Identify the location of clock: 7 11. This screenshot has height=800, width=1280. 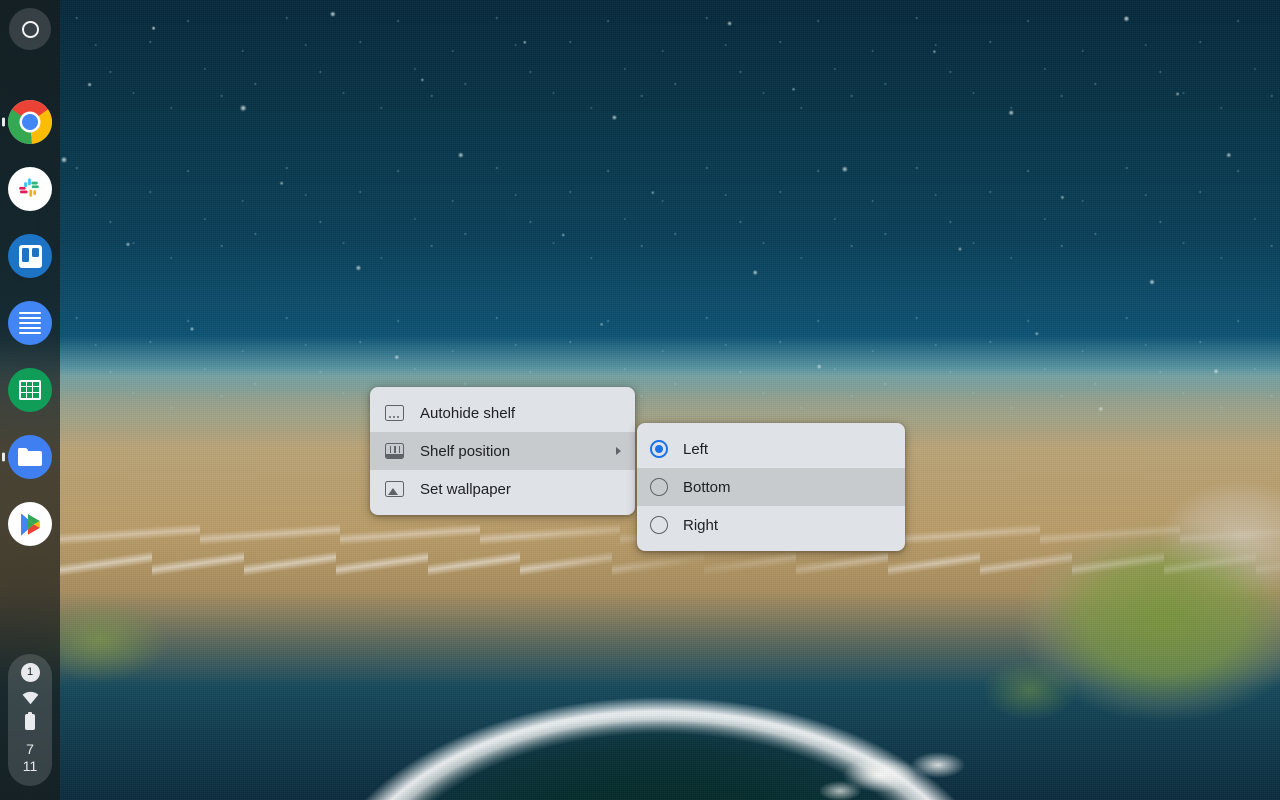
(30, 758).